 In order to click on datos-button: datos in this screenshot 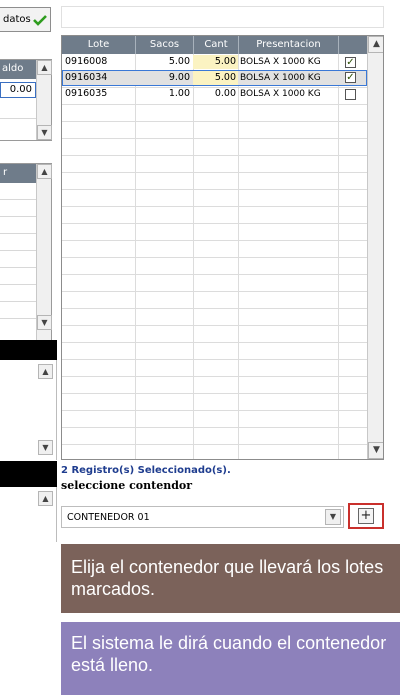, I will do `click(25, 19)`.